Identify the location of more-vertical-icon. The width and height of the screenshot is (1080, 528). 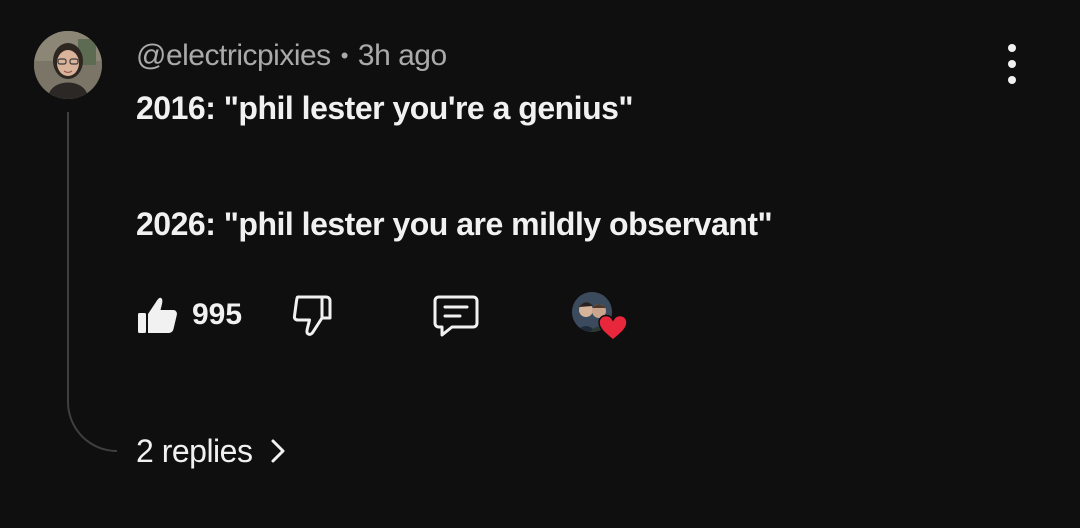
(1012, 48).